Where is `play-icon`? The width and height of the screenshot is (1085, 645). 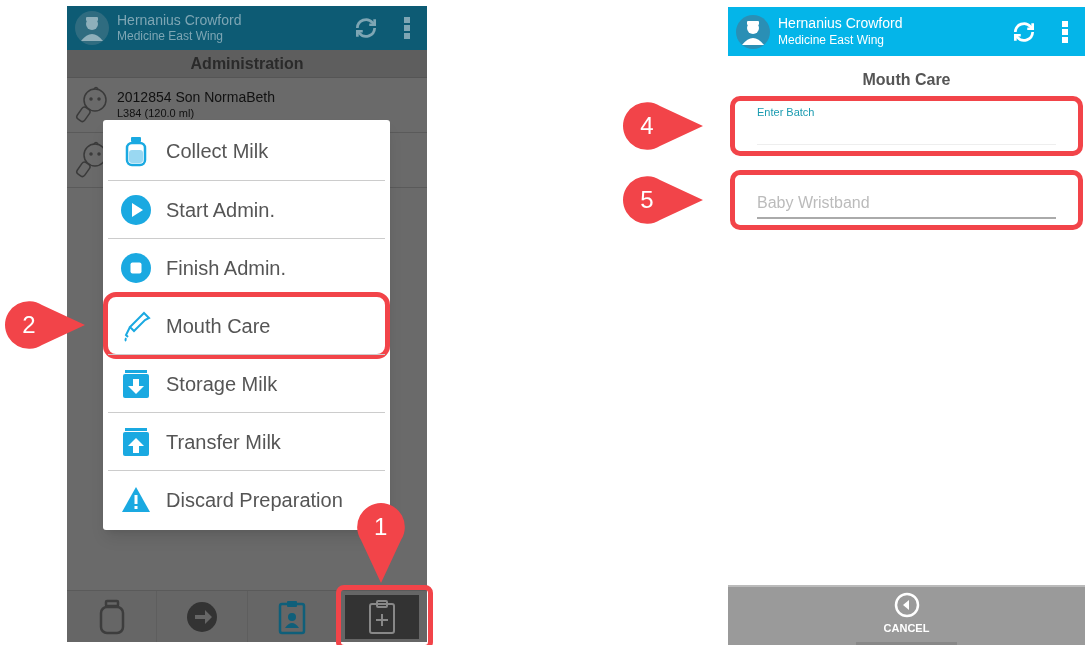
play-icon is located at coordinates (136, 209).